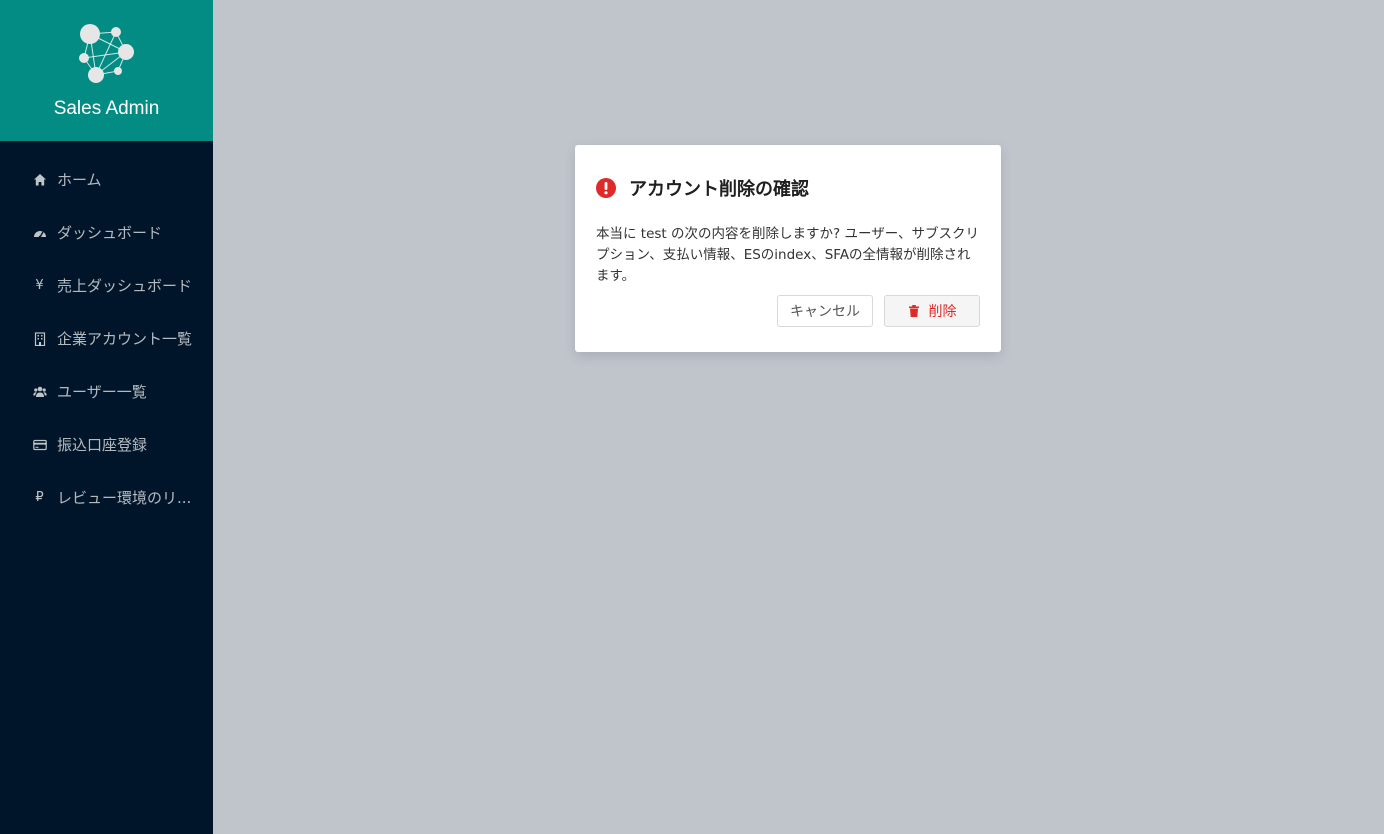 This screenshot has height=834, width=1384. I want to click on modal-footer: キャンセル 削除, so click(788, 311).